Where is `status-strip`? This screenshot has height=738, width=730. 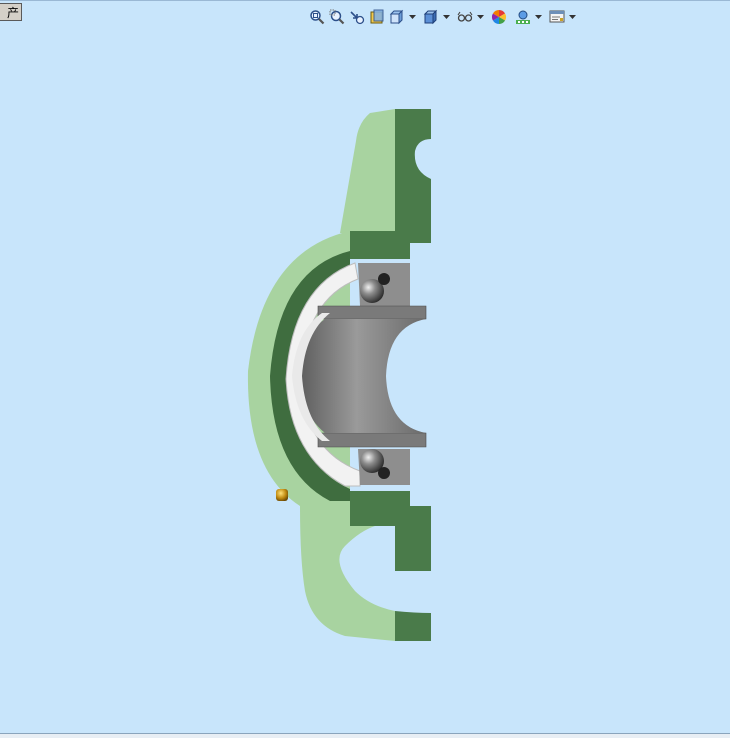
status-strip is located at coordinates (365, 735).